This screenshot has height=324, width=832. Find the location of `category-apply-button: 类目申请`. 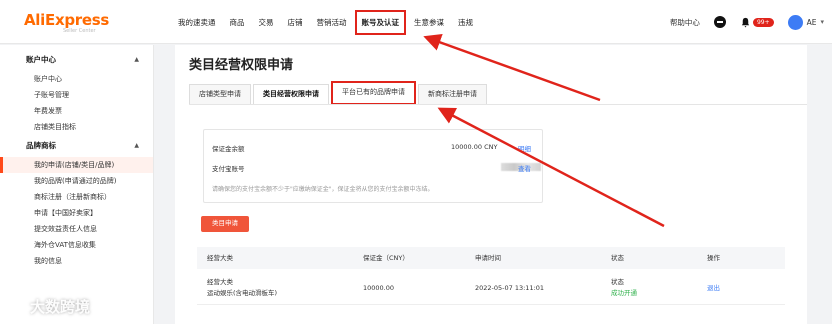

category-apply-button: 类目申请 is located at coordinates (225, 224).